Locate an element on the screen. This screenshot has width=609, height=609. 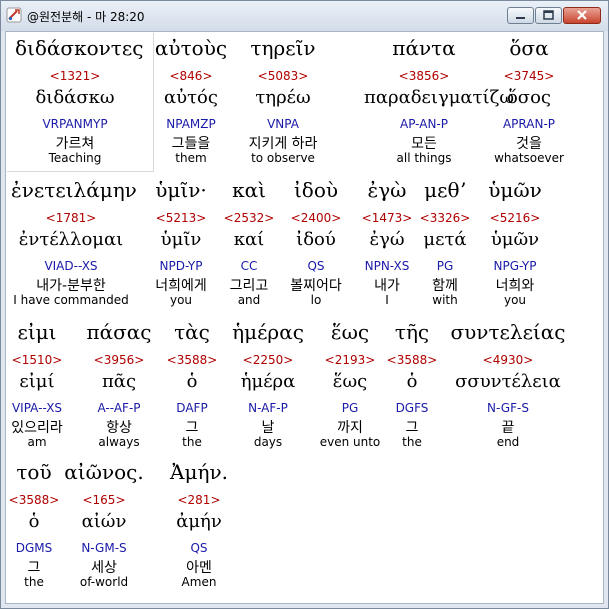
parsing-code: AP-AN-P is located at coordinates (424, 124).